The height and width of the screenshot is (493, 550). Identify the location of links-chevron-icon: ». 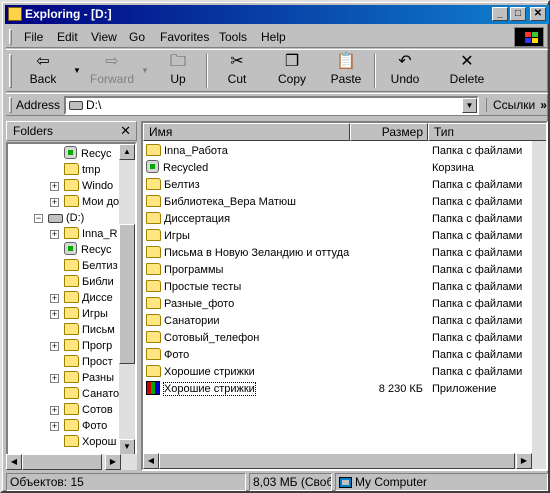
(543, 105).